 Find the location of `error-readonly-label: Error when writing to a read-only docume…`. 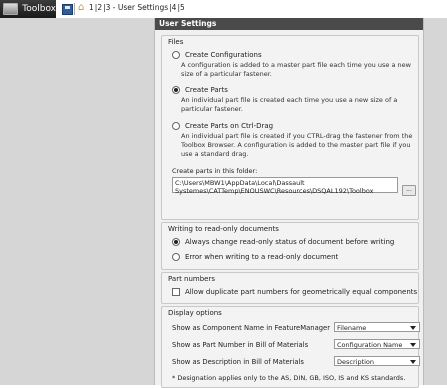

error-readonly-label: Error when writing to a read-only docume… is located at coordinates (262, 257).